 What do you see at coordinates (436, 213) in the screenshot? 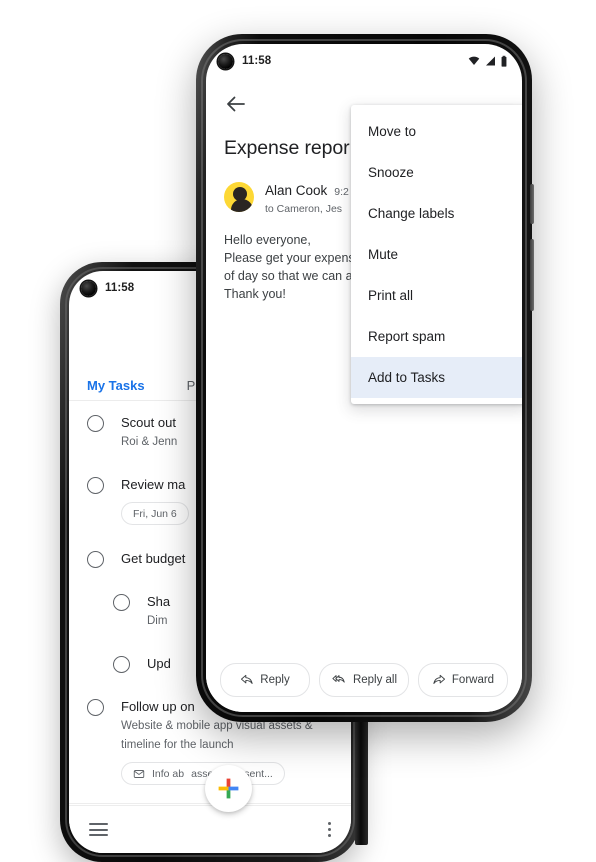
I see `menu-item-change-labels: Change labels` at bounding box center [436, 213].